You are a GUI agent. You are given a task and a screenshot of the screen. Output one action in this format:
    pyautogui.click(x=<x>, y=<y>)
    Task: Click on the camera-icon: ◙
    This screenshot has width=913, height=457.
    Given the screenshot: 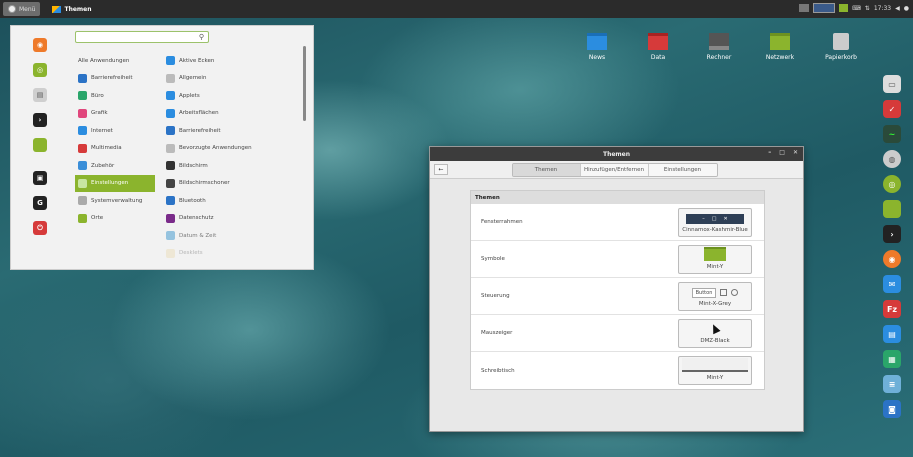 What is the action you would take?
    pyautogui.click(x=892, y=409)
    